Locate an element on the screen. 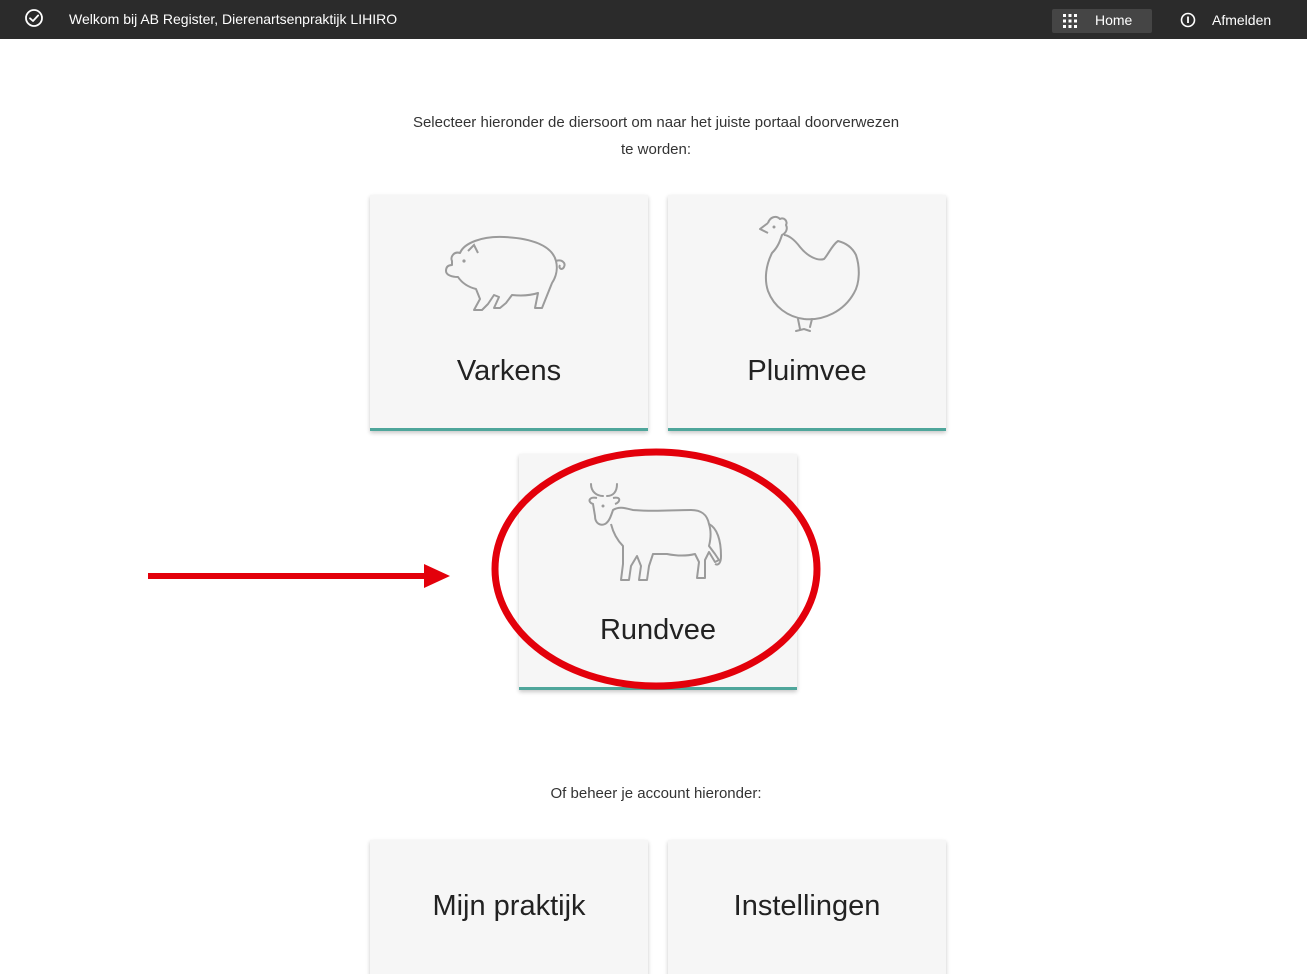 The height and width of the screenshot is (974, 1307). tile-instellingen: Instellingen is located at coordinates (807, 907).